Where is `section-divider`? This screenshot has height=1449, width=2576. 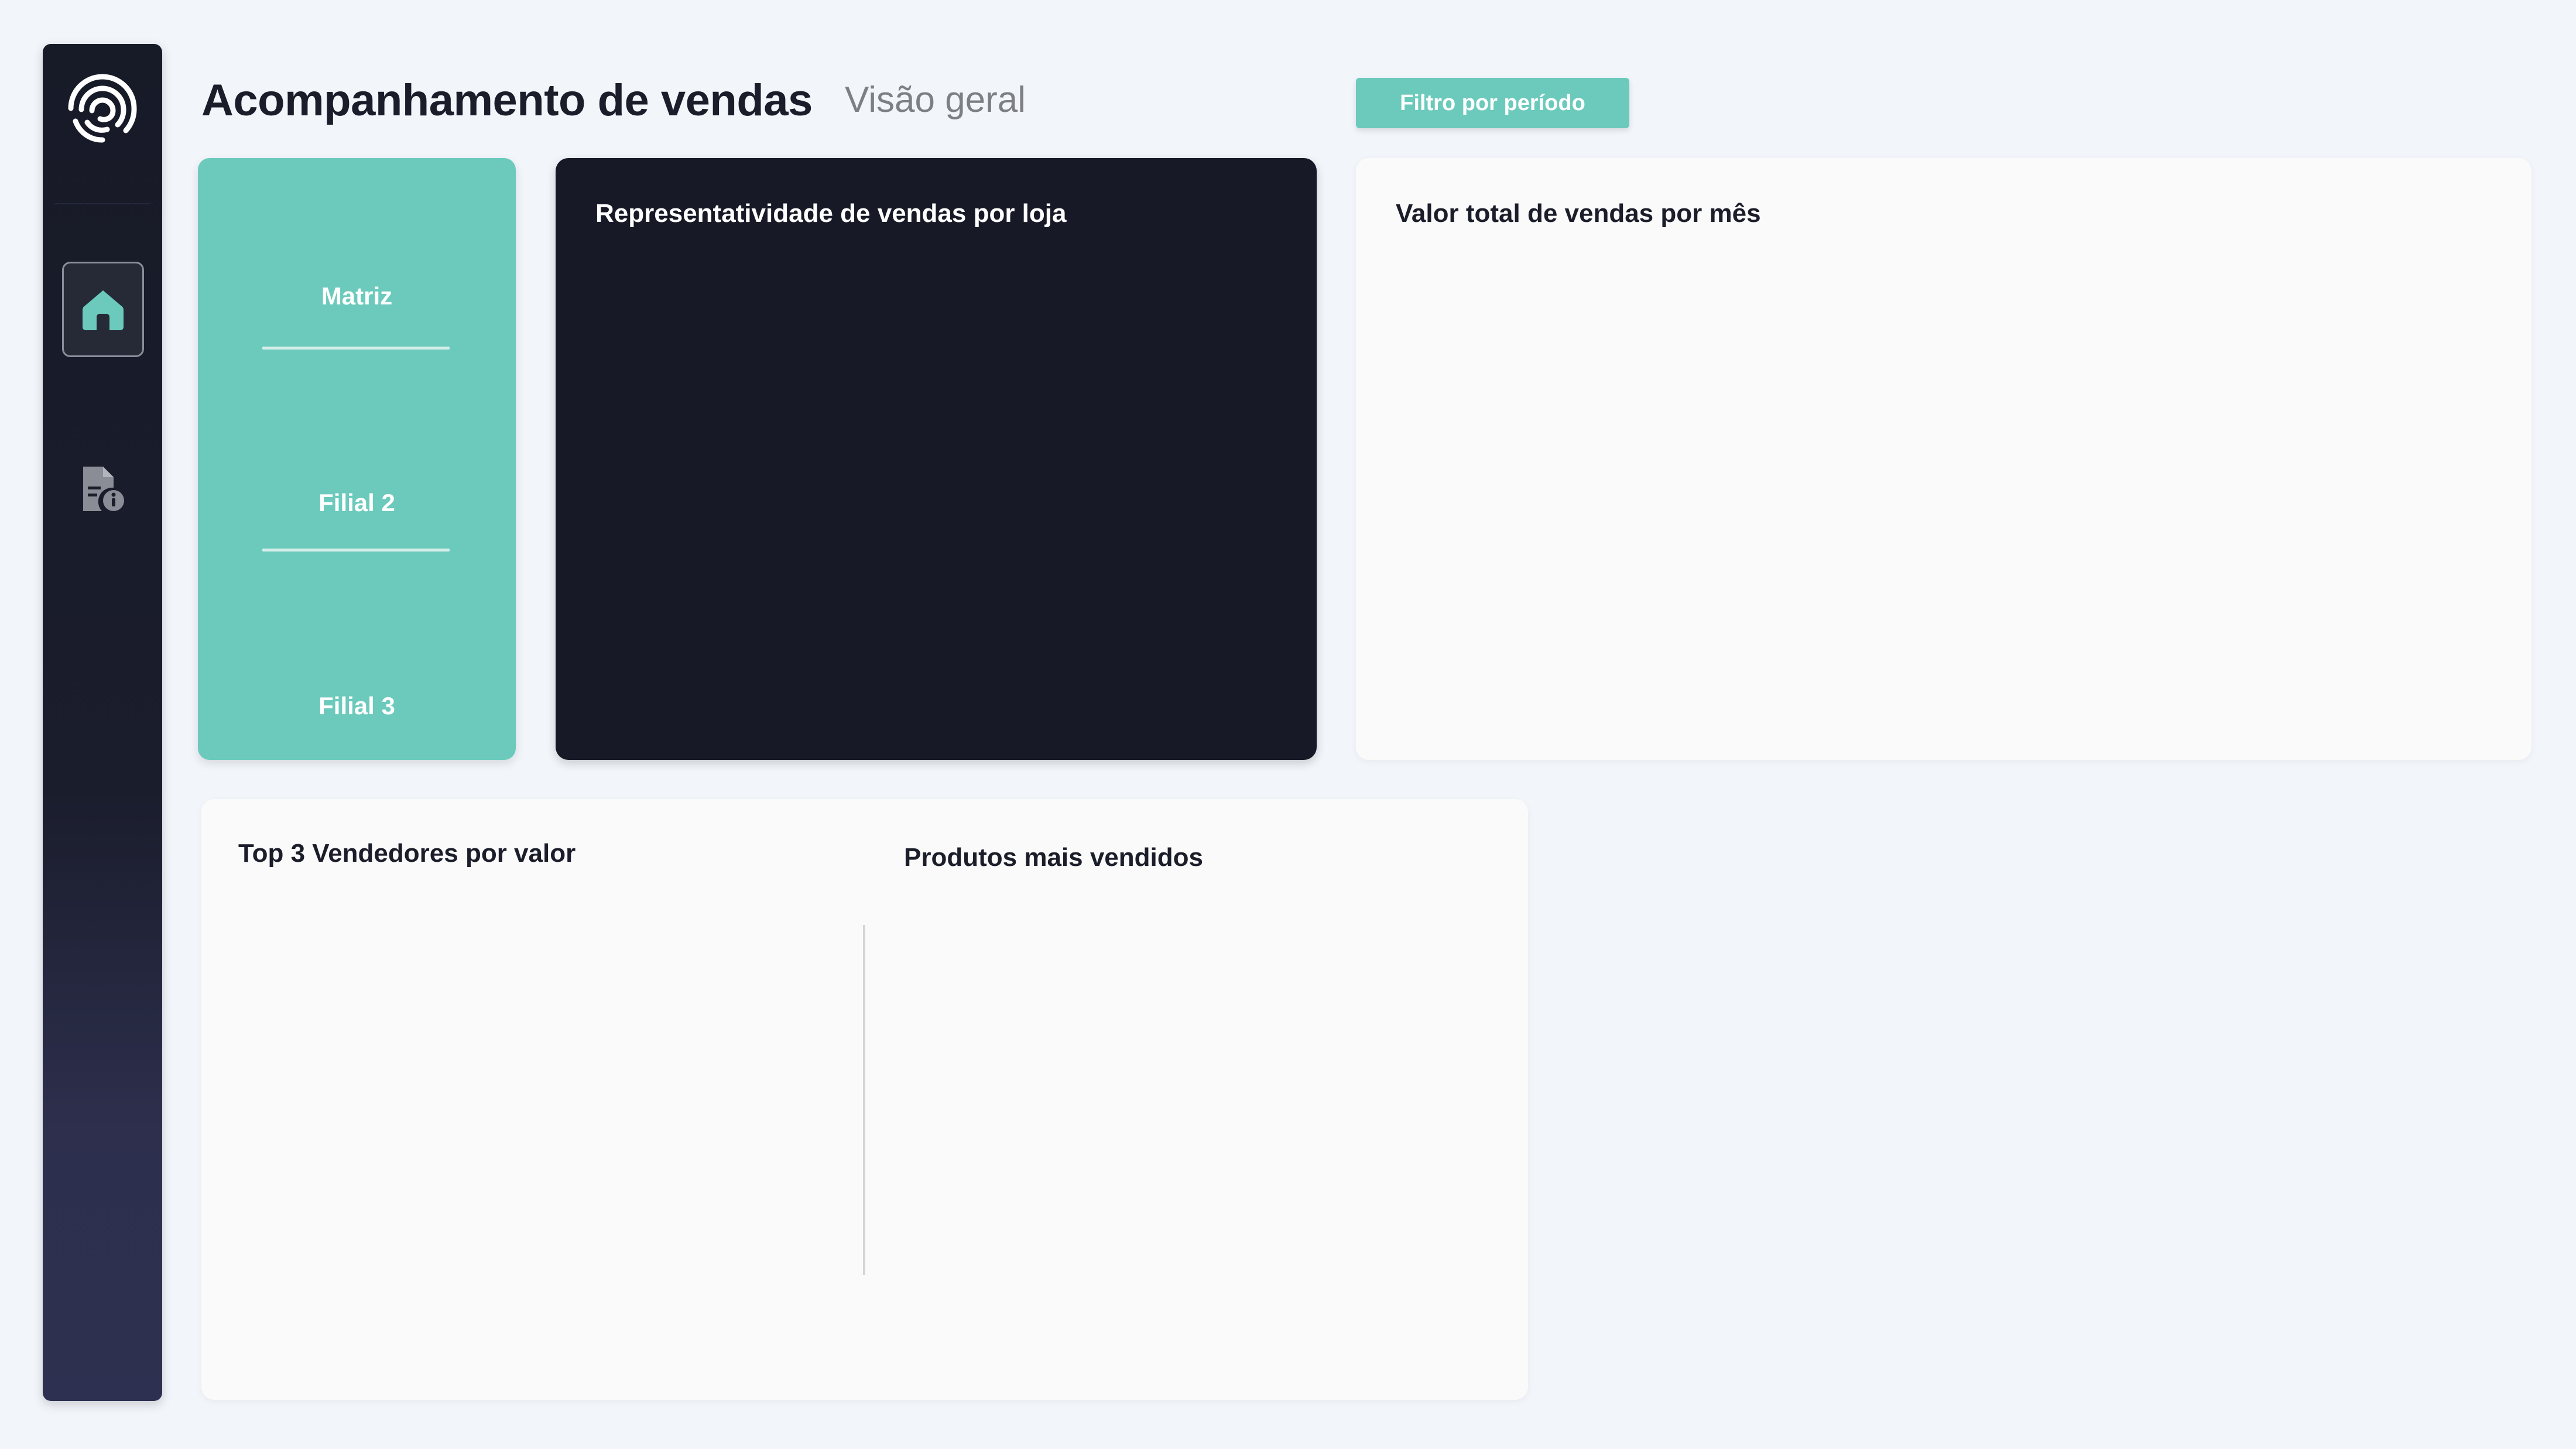 section-divider is located at coordinates (864, 1100).